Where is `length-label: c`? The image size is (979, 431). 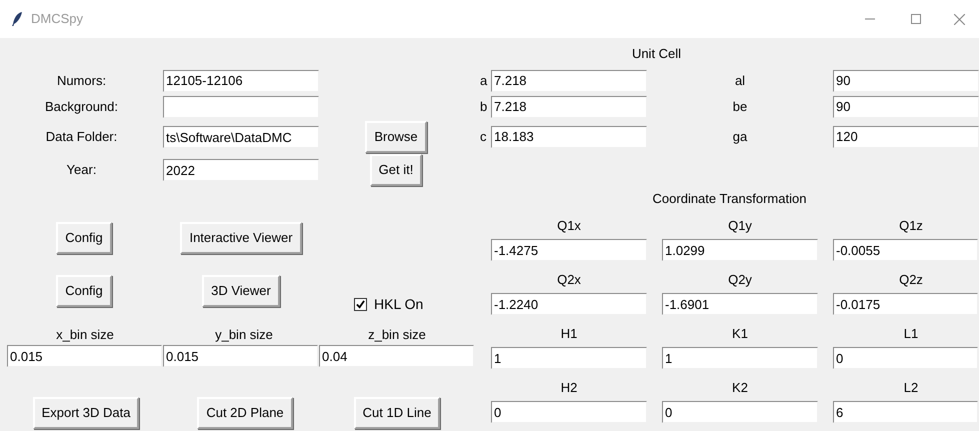
length-label: c is located at coordinates (484, 137).